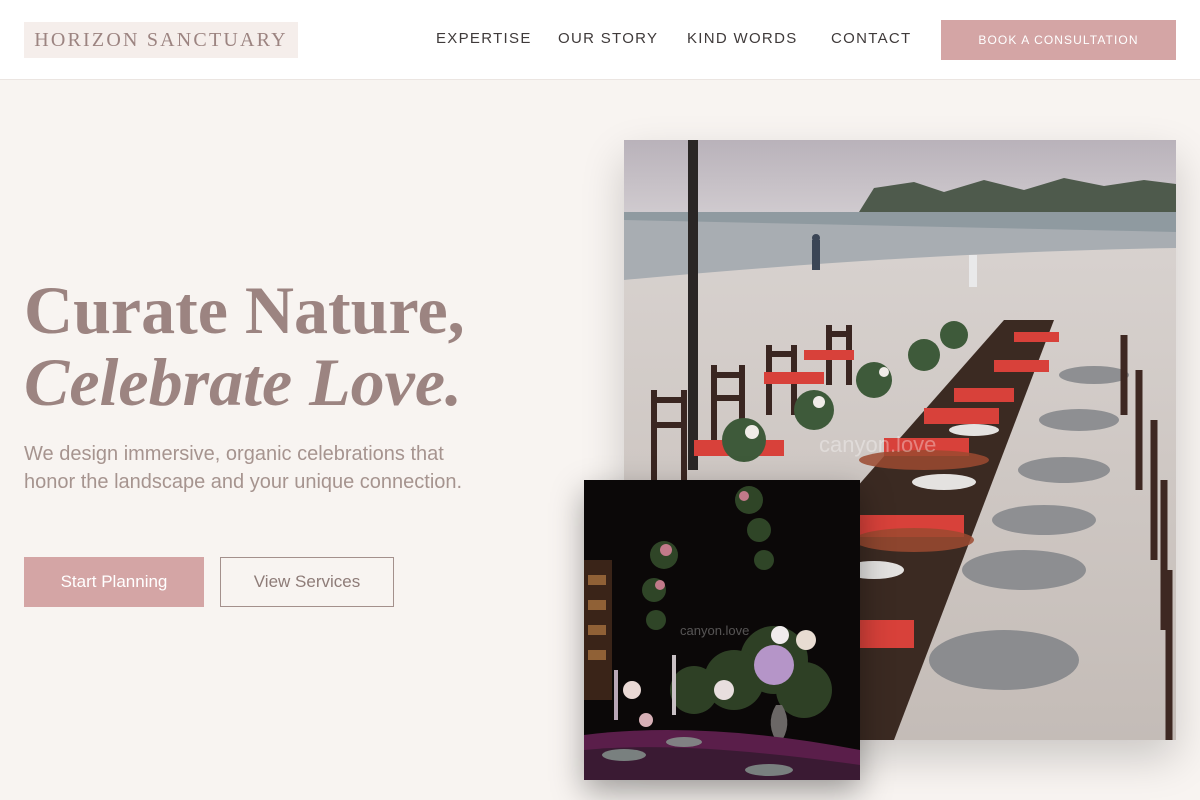  Describe the element at coordinates (484, 40) in the screenshot. I see `nav-expertise: EXPERTISE` at that location.